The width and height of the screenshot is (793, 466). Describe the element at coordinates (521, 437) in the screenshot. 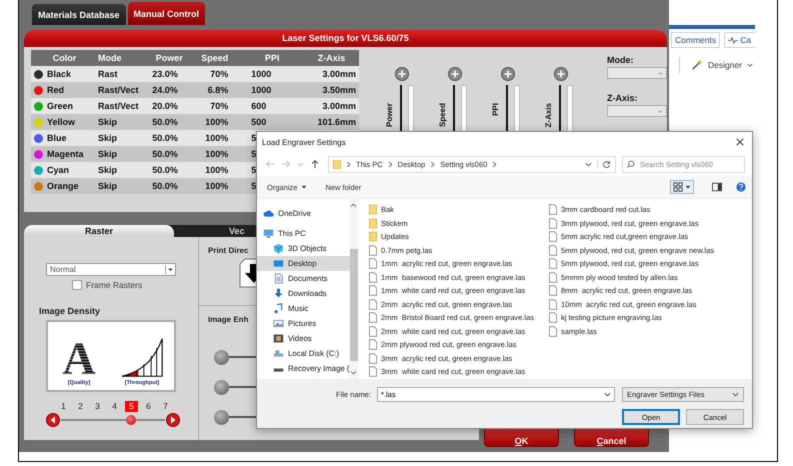

I see `dialog-button: OK` at that location.